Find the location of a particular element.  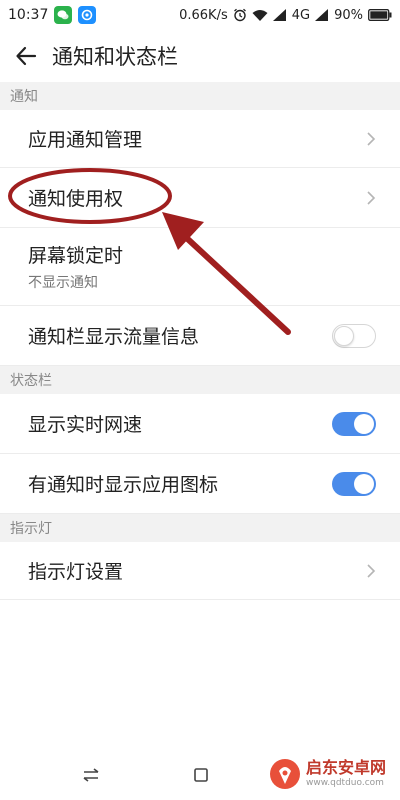

wifi-icon is located at coordinates (260, 15).